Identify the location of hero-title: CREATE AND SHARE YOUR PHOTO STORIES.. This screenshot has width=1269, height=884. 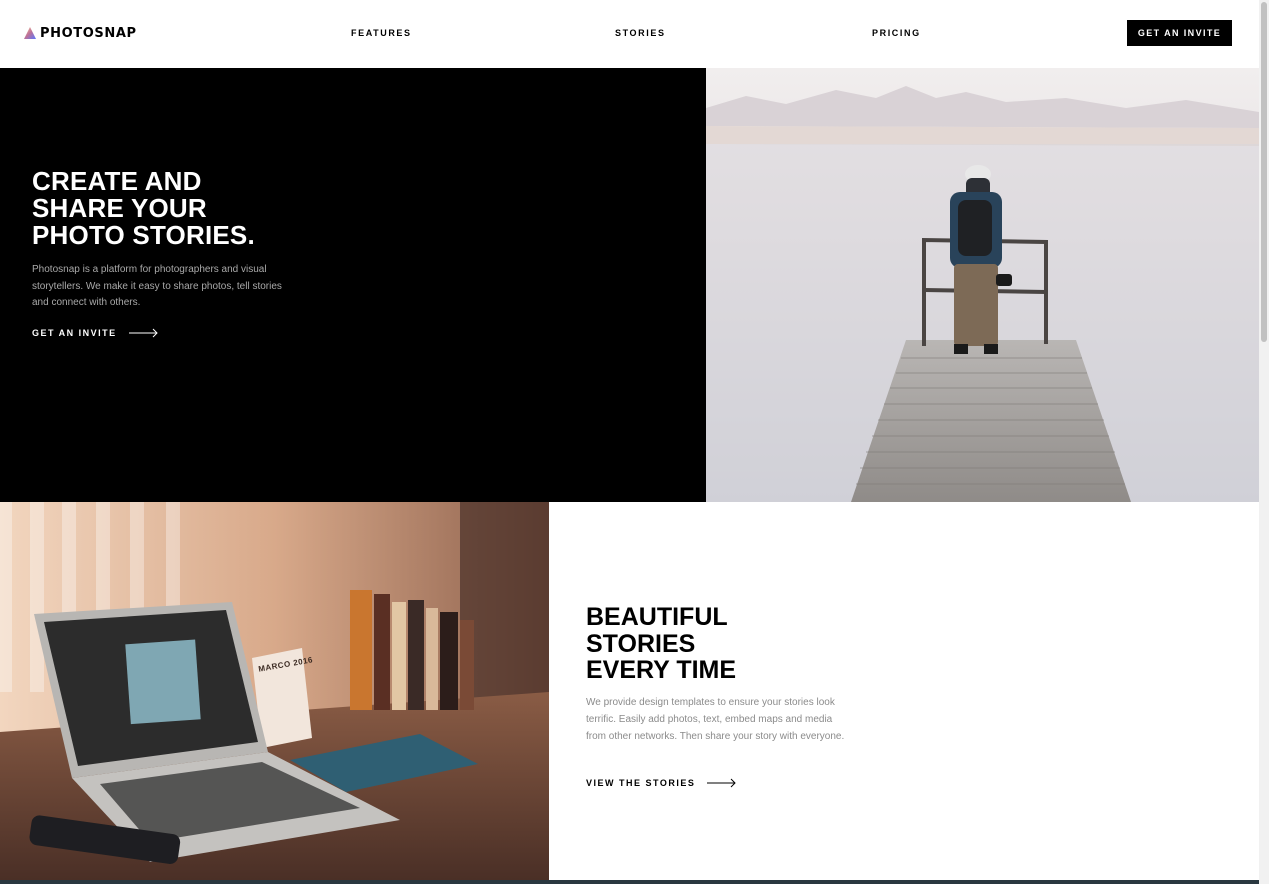
(182, 208).